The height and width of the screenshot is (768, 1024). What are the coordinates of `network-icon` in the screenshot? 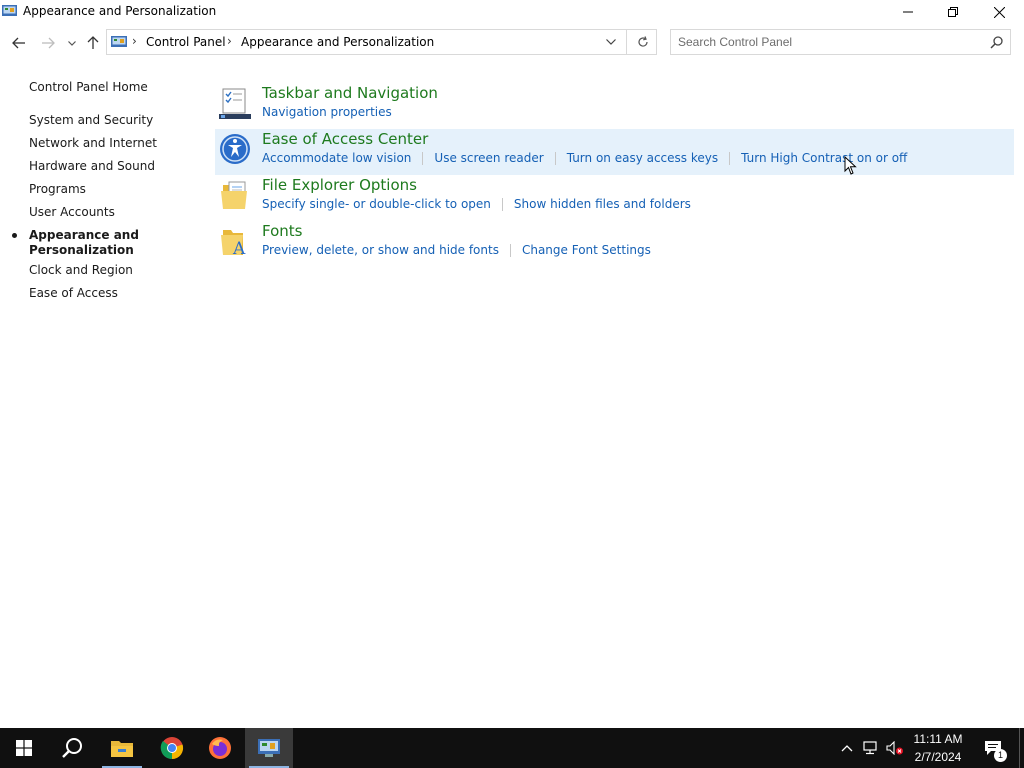 It's located at (870, 748).